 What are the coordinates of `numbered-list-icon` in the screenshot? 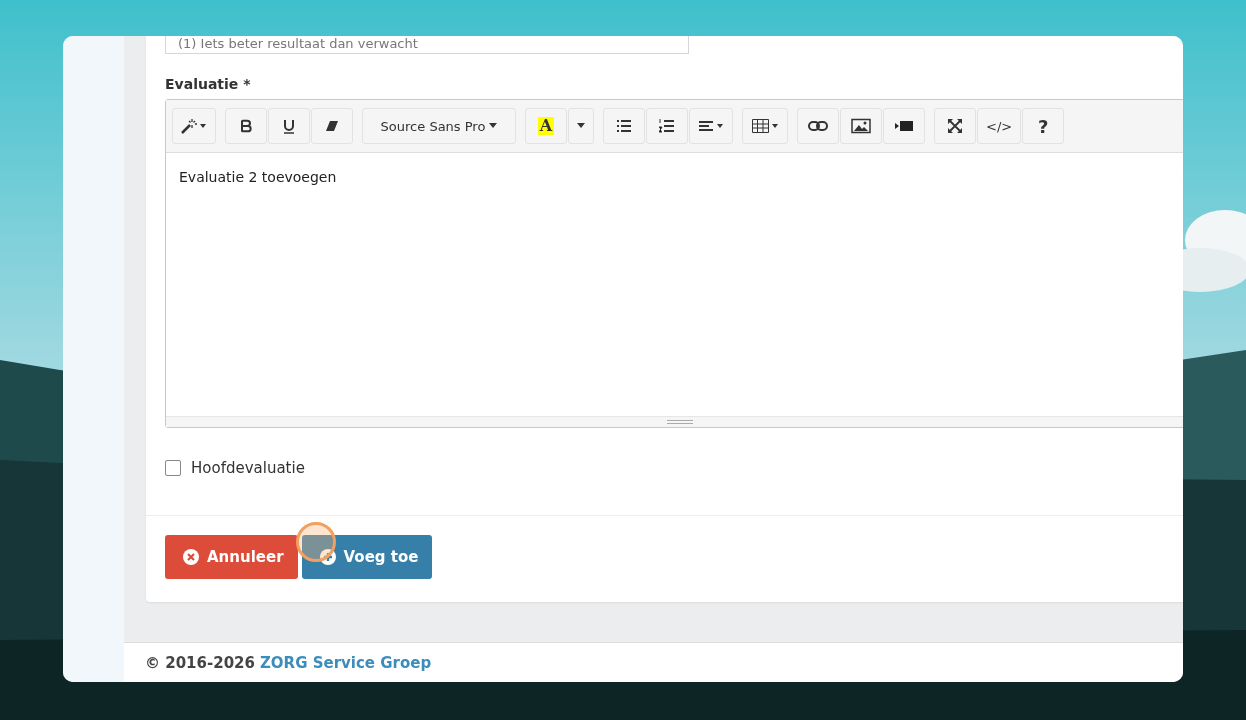 It's located at (667, 126).